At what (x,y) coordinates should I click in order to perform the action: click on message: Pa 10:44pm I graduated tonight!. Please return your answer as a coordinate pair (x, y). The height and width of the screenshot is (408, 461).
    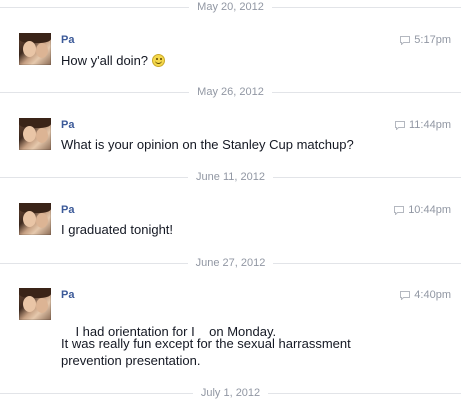
    Looking at the image, I should click on (230, 223).